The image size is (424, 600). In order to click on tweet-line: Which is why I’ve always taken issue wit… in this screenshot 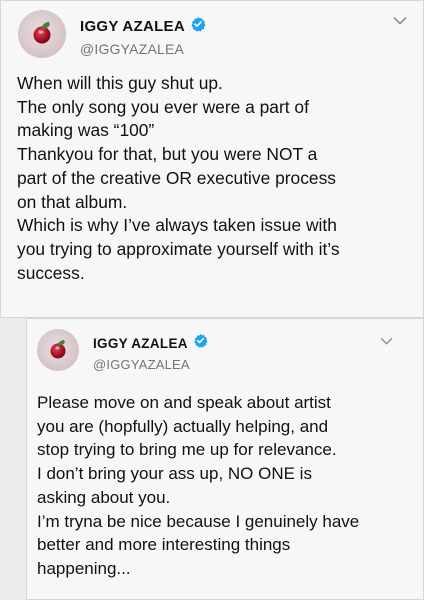, I will do `click(177, 225)`.